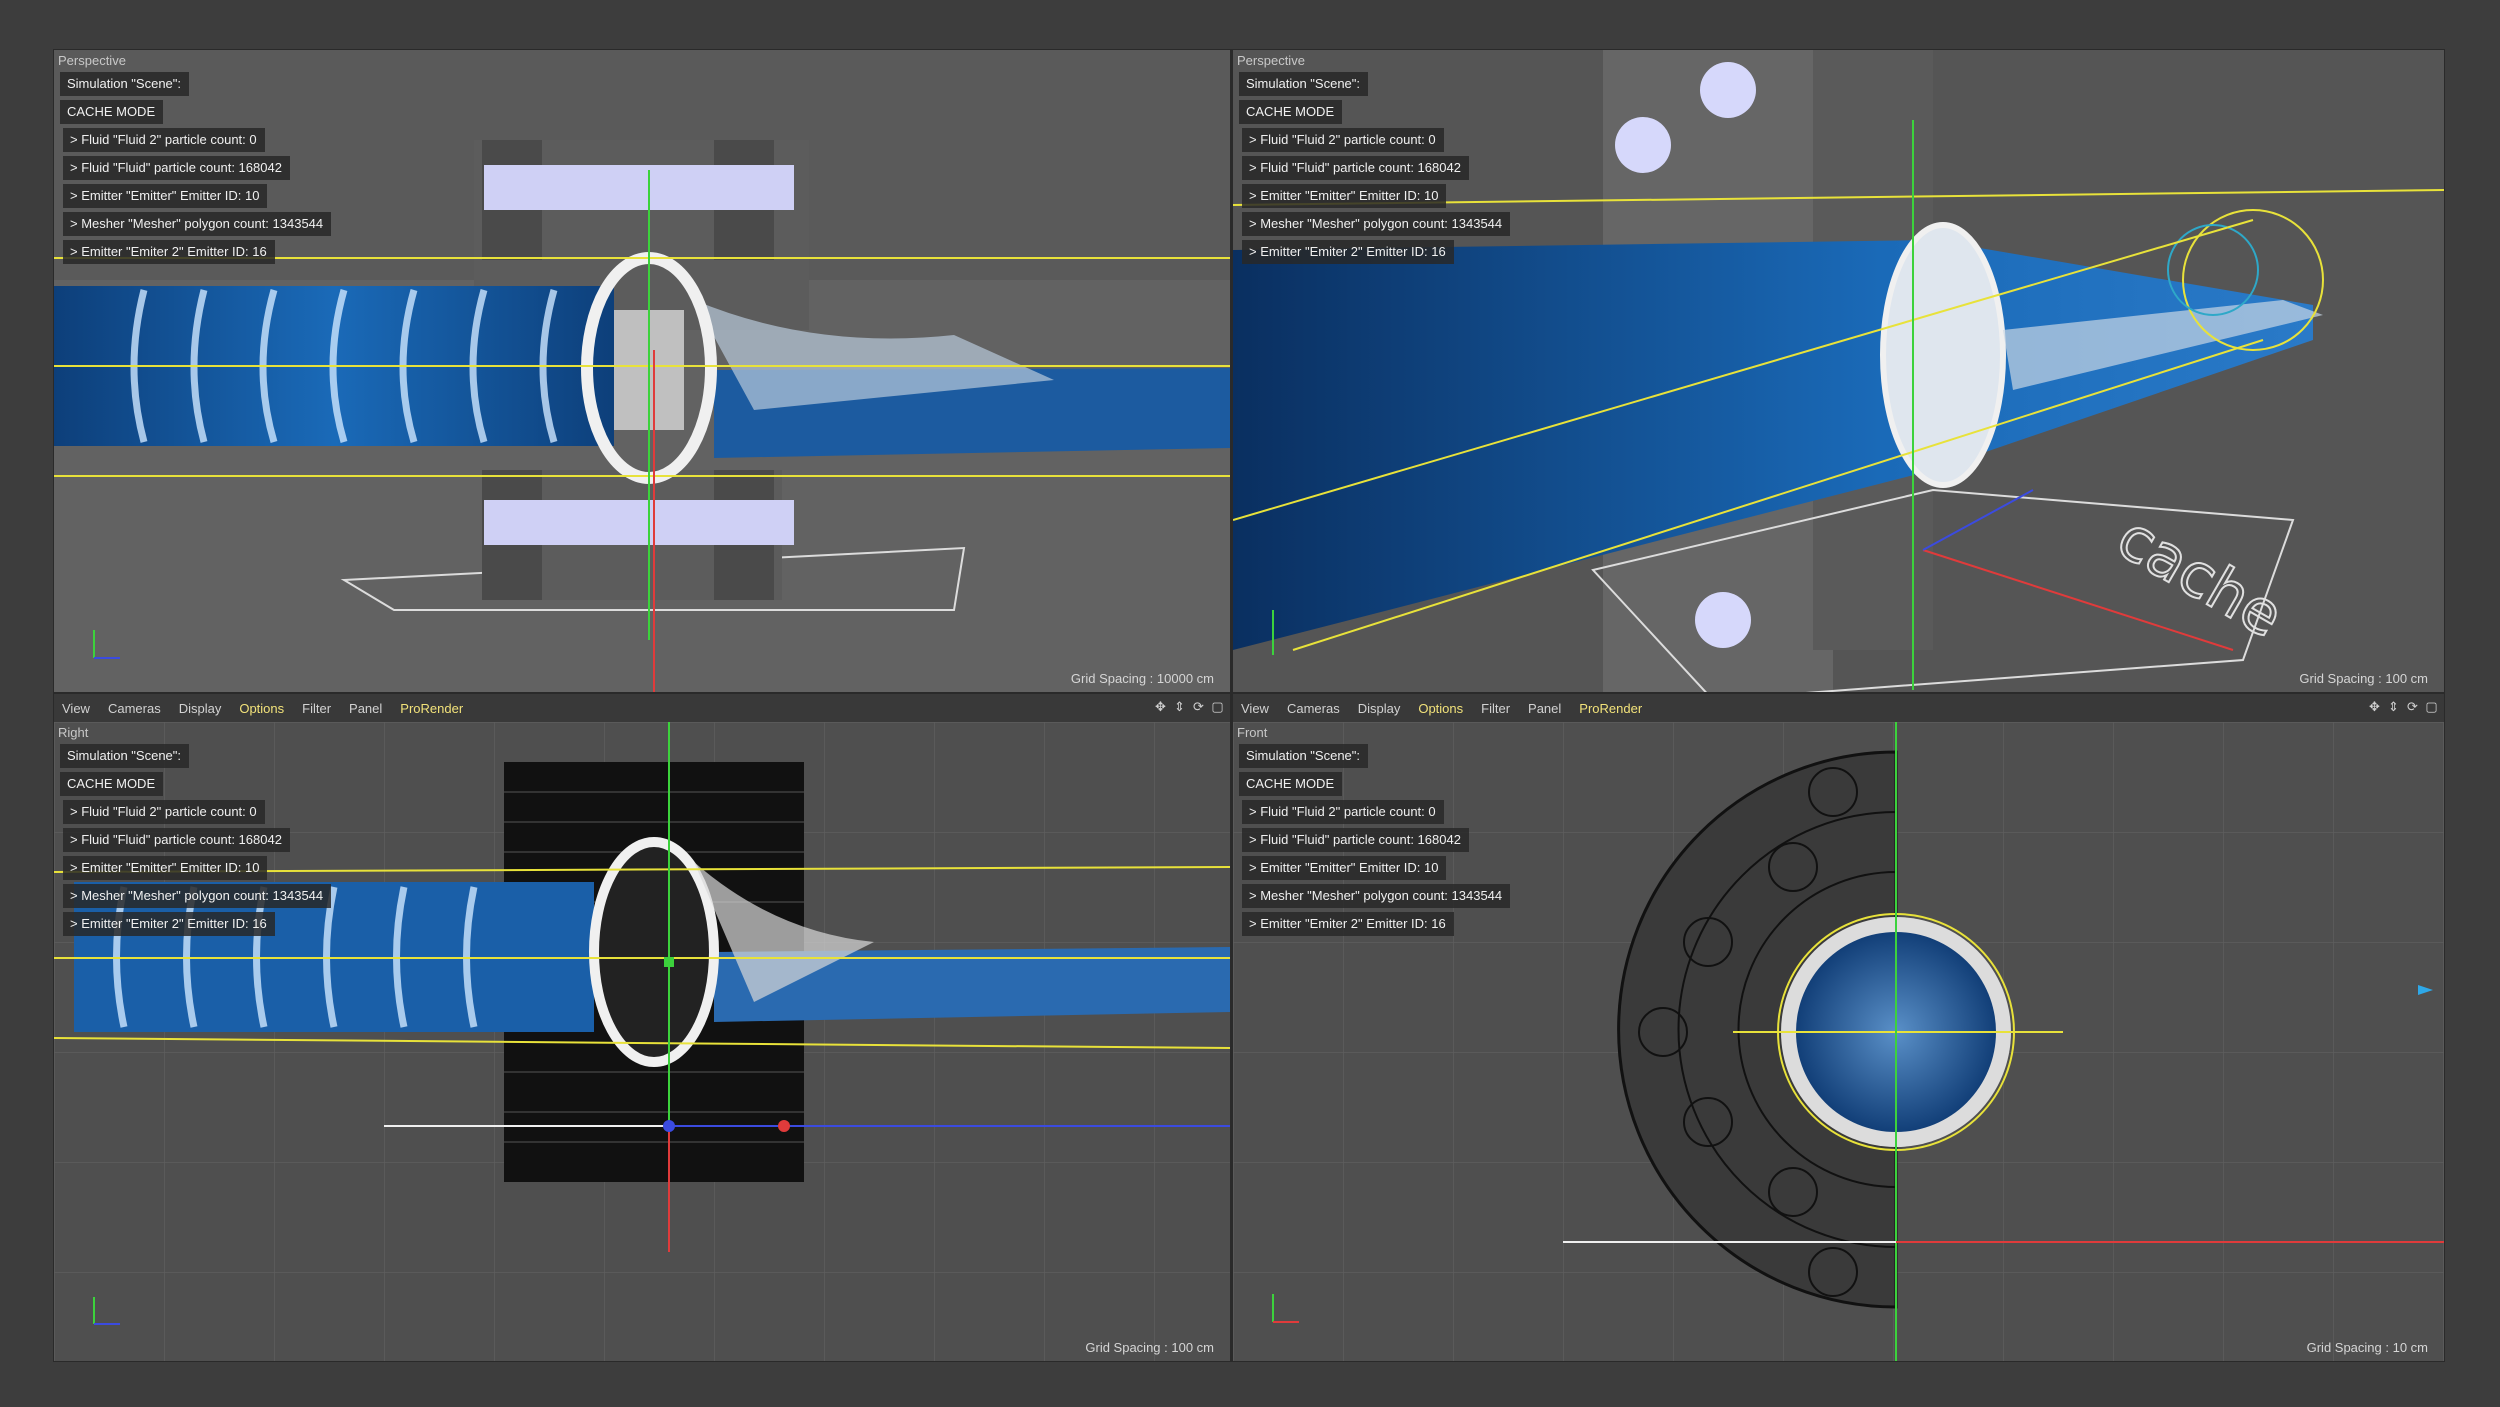 Image resolution: width=2500 pixels, height=1407 pixels. What do you see at coordinates (1252, 732) in the screenshot?
I see `viewport-title: Front` at bounding box center [1252, 732].